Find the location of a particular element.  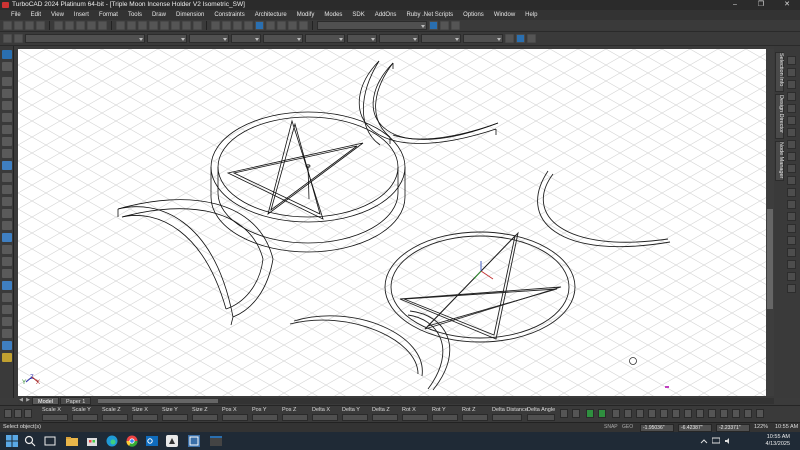

hatch-tool-icon is located at coordinates (7, 177).